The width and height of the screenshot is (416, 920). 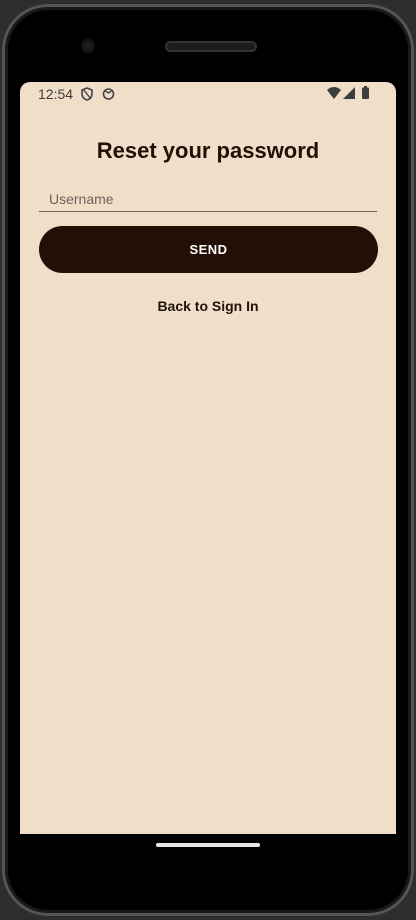 What do you see at coordinates (208, 249) in the screenshot?
I see `send-button: SEND` at bounding box center [208, 249].